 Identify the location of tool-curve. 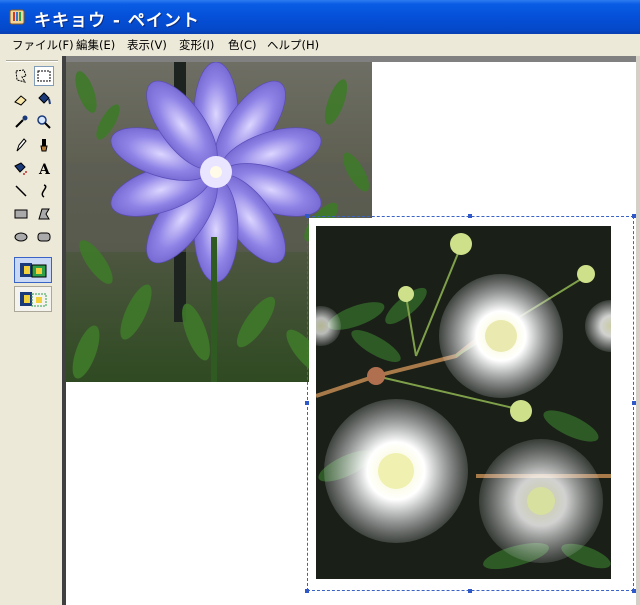
(44, 191).